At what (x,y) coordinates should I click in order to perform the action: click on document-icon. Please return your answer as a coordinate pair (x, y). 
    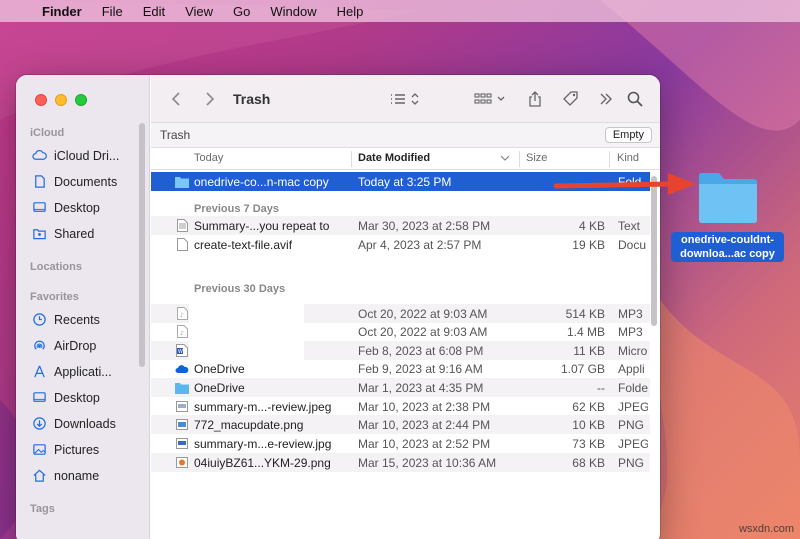
    Looking at the image, I should click on (39, 181).